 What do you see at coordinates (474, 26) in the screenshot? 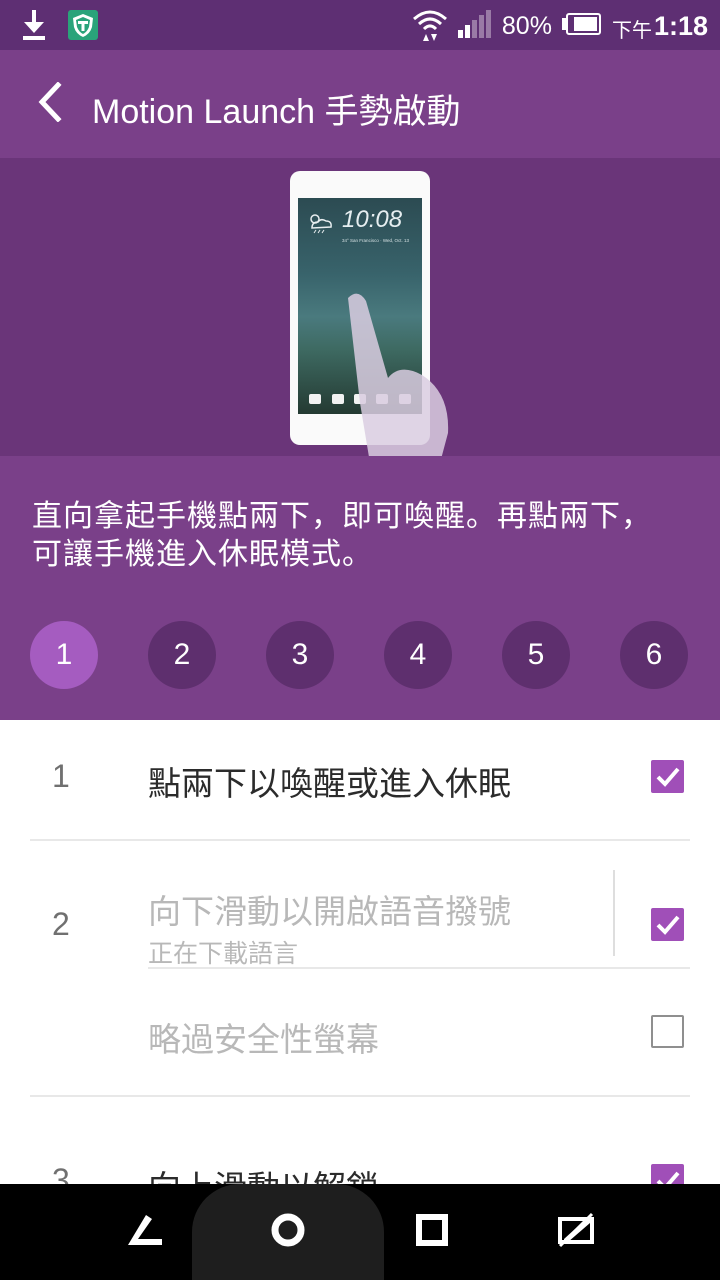
I see `signal-icon` at bounding box center [474, 26].